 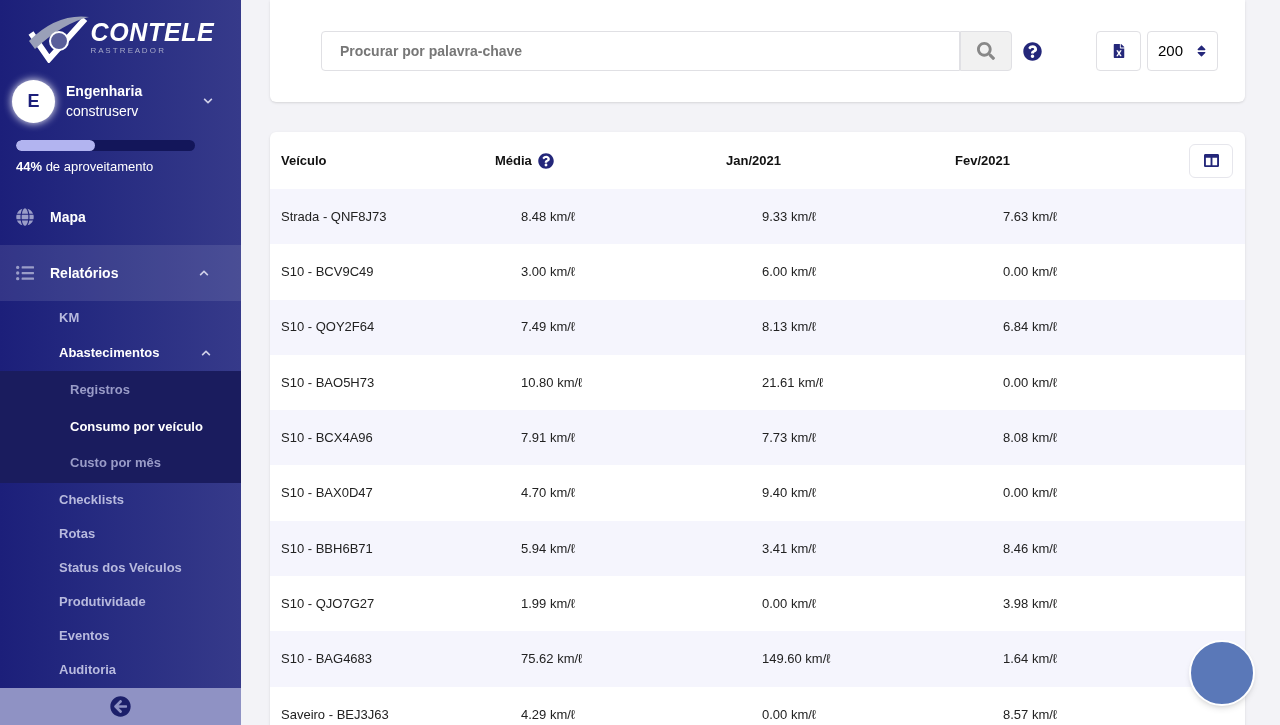 What do you see at coordinates (793, 382) in the screenshot?
I see `table-cell-text: 21.61 km/ℓ` at bounding box center [793, 382].